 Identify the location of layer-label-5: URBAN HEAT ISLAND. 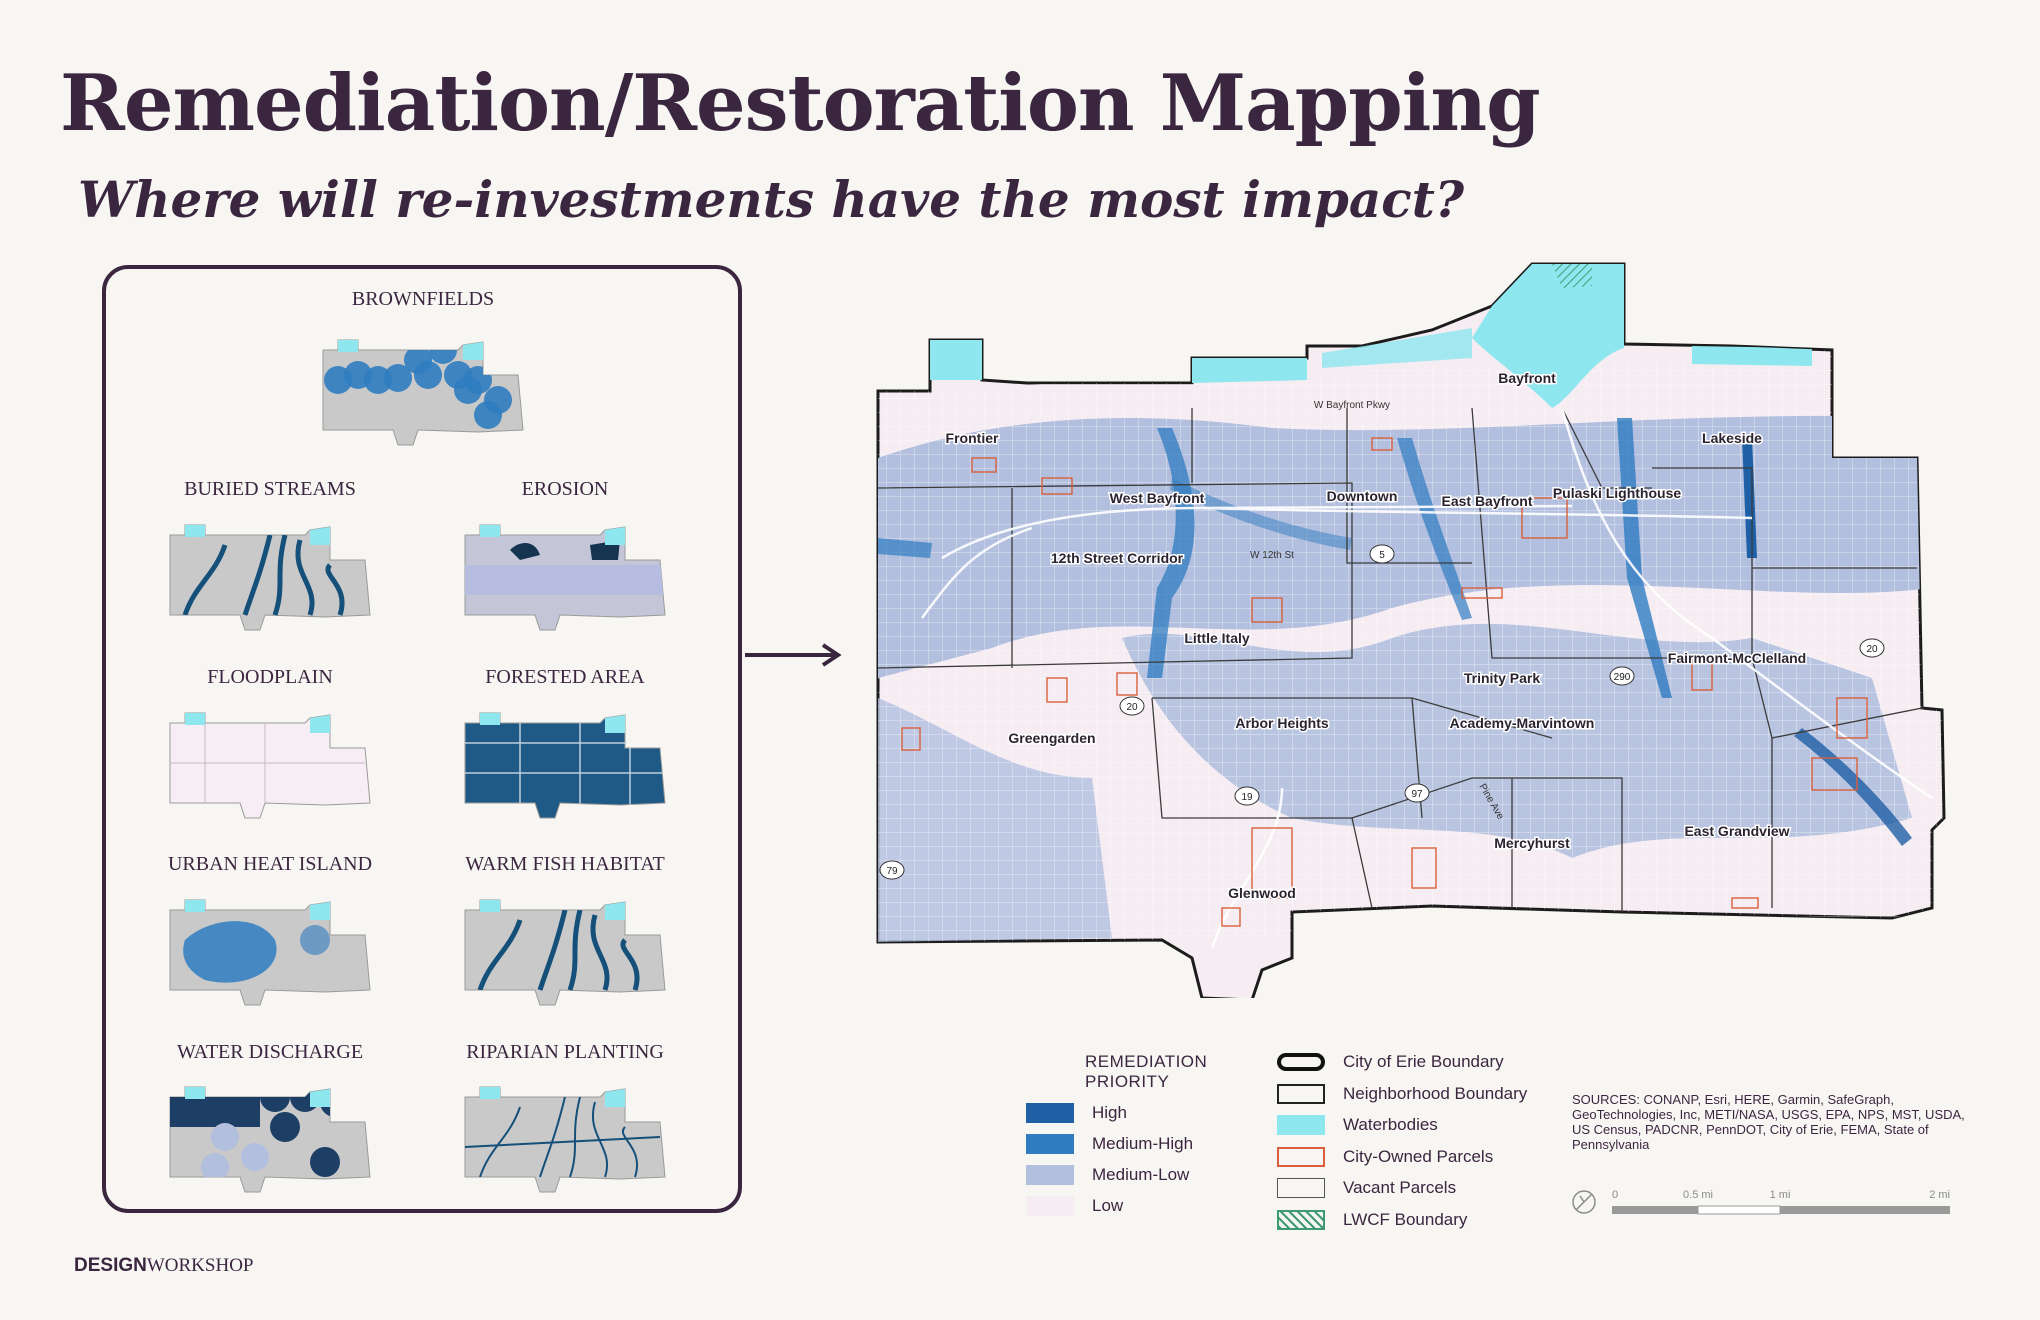
(270, 864).